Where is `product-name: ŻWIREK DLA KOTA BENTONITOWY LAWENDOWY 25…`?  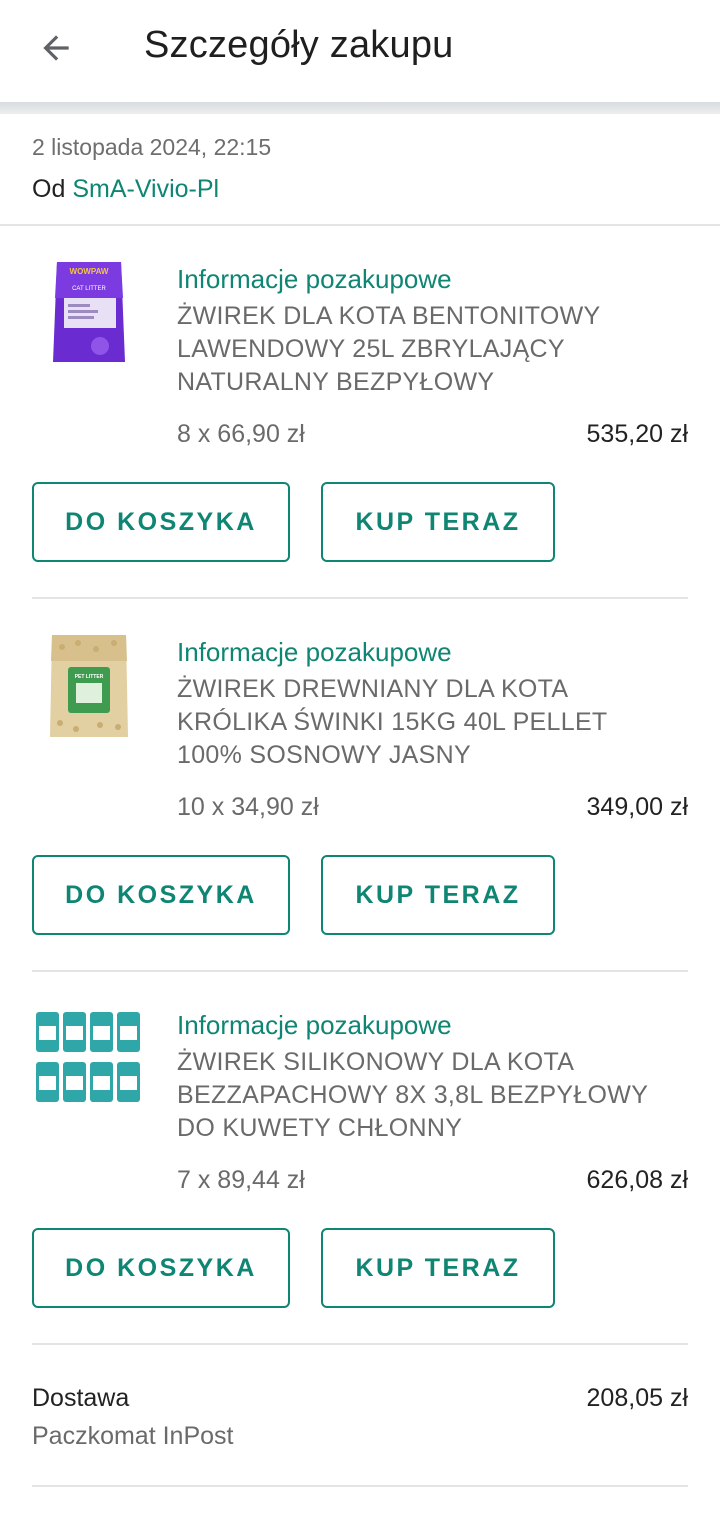
product-name: ŻWIREK DLA KOTA BENTONITOWY LAWENDOWY 25… is located at coordinates (427, 349).